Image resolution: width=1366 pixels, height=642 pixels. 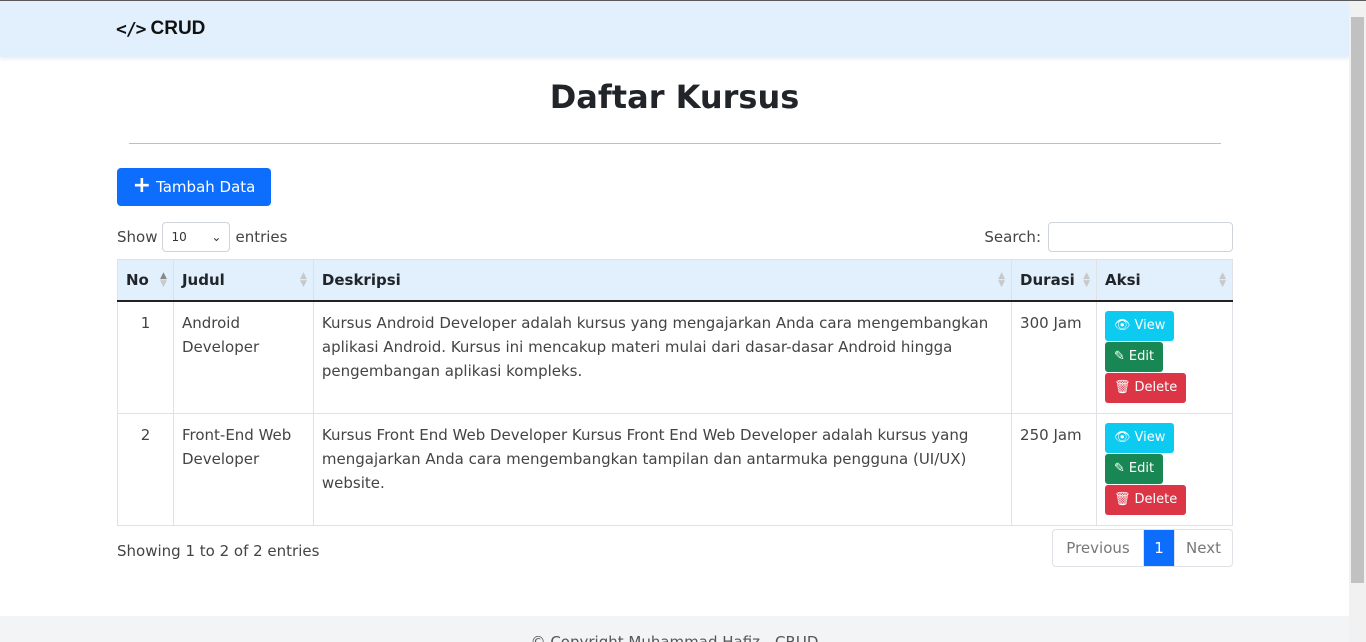 I want to click on table-info: Showing 1 to 2 of 2 entries, so click(x=218, y=551).